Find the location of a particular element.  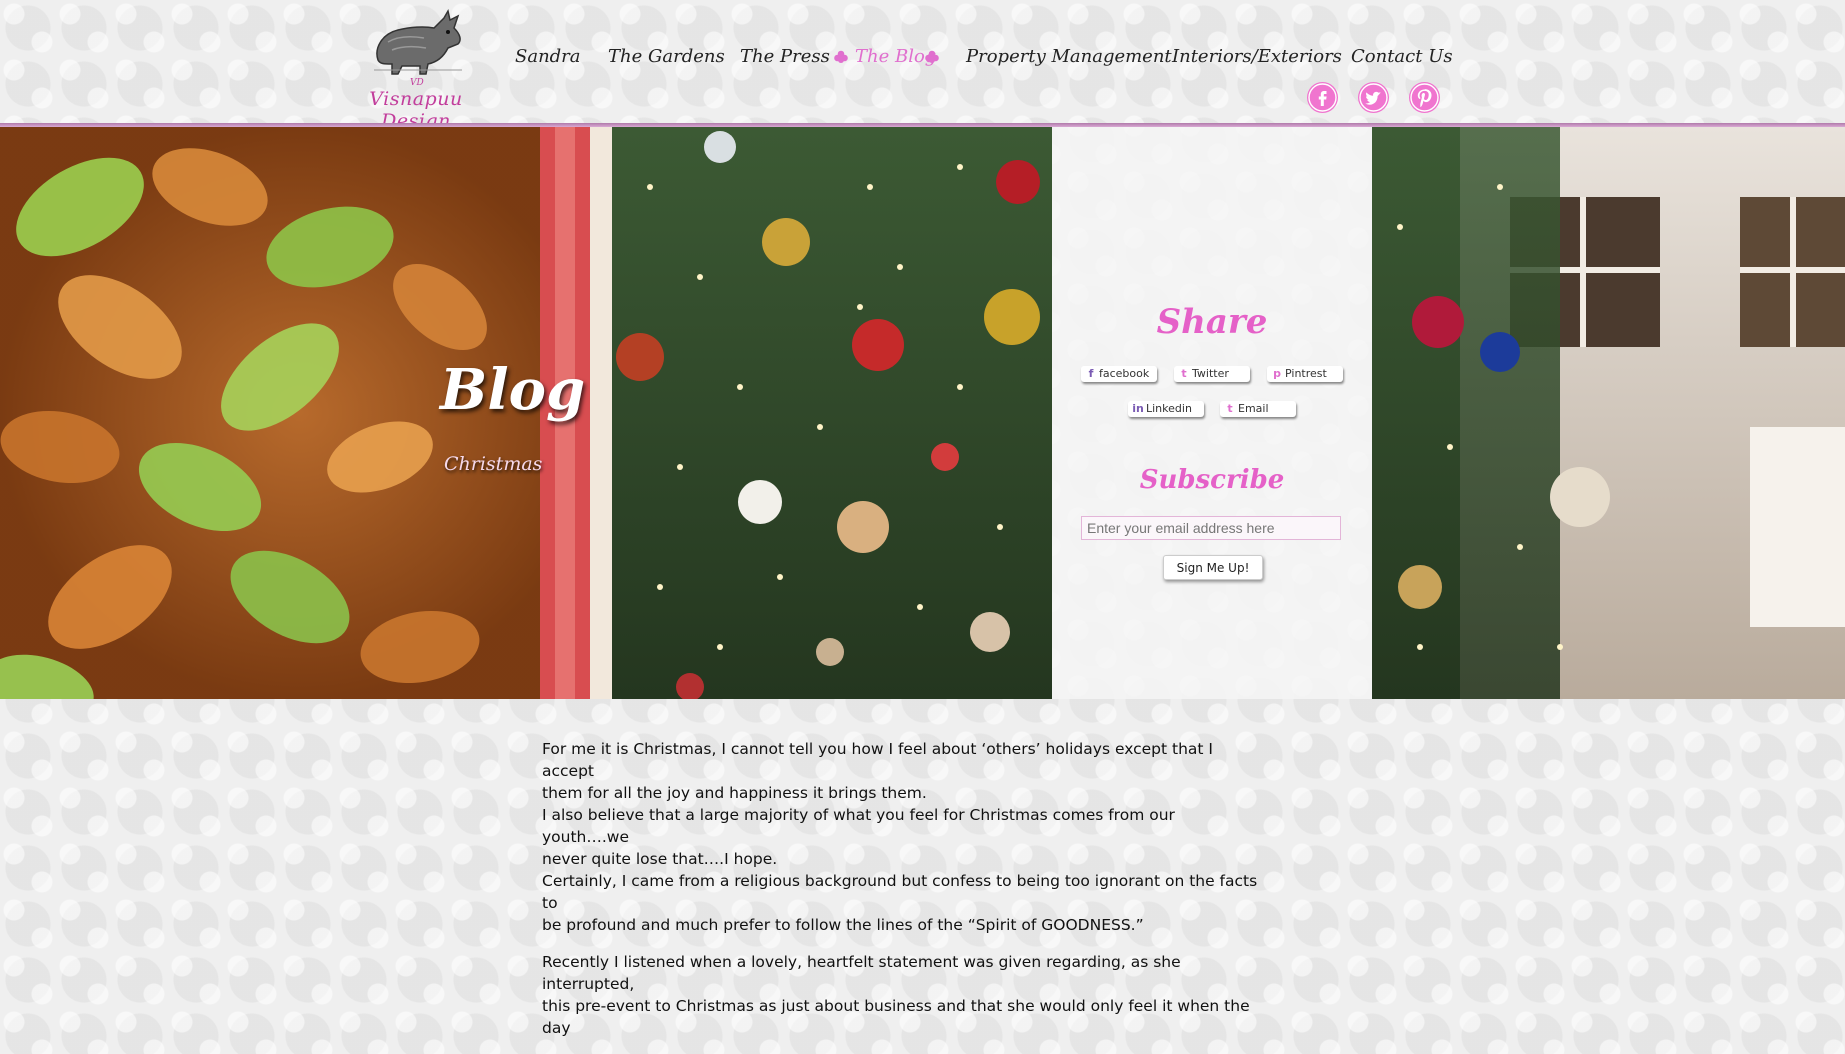

email-field is located at coordinates (1211, 528).